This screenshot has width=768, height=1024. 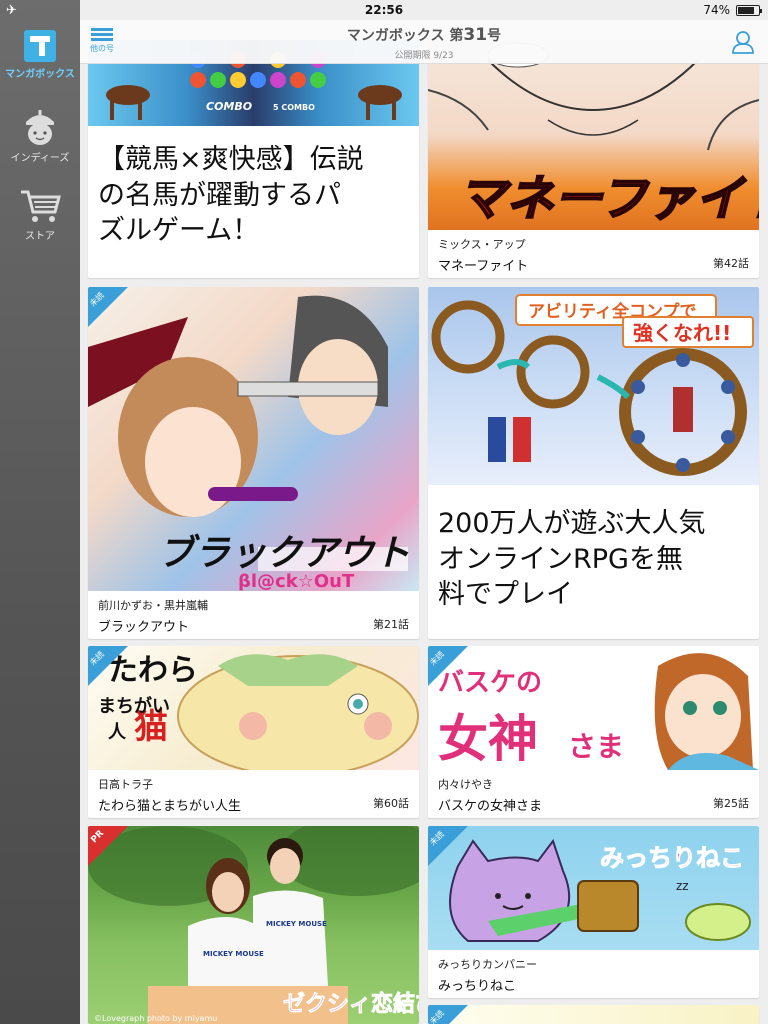 I want to click on sidebar-item-indies: インディーズ, so click(x=40, y=136).